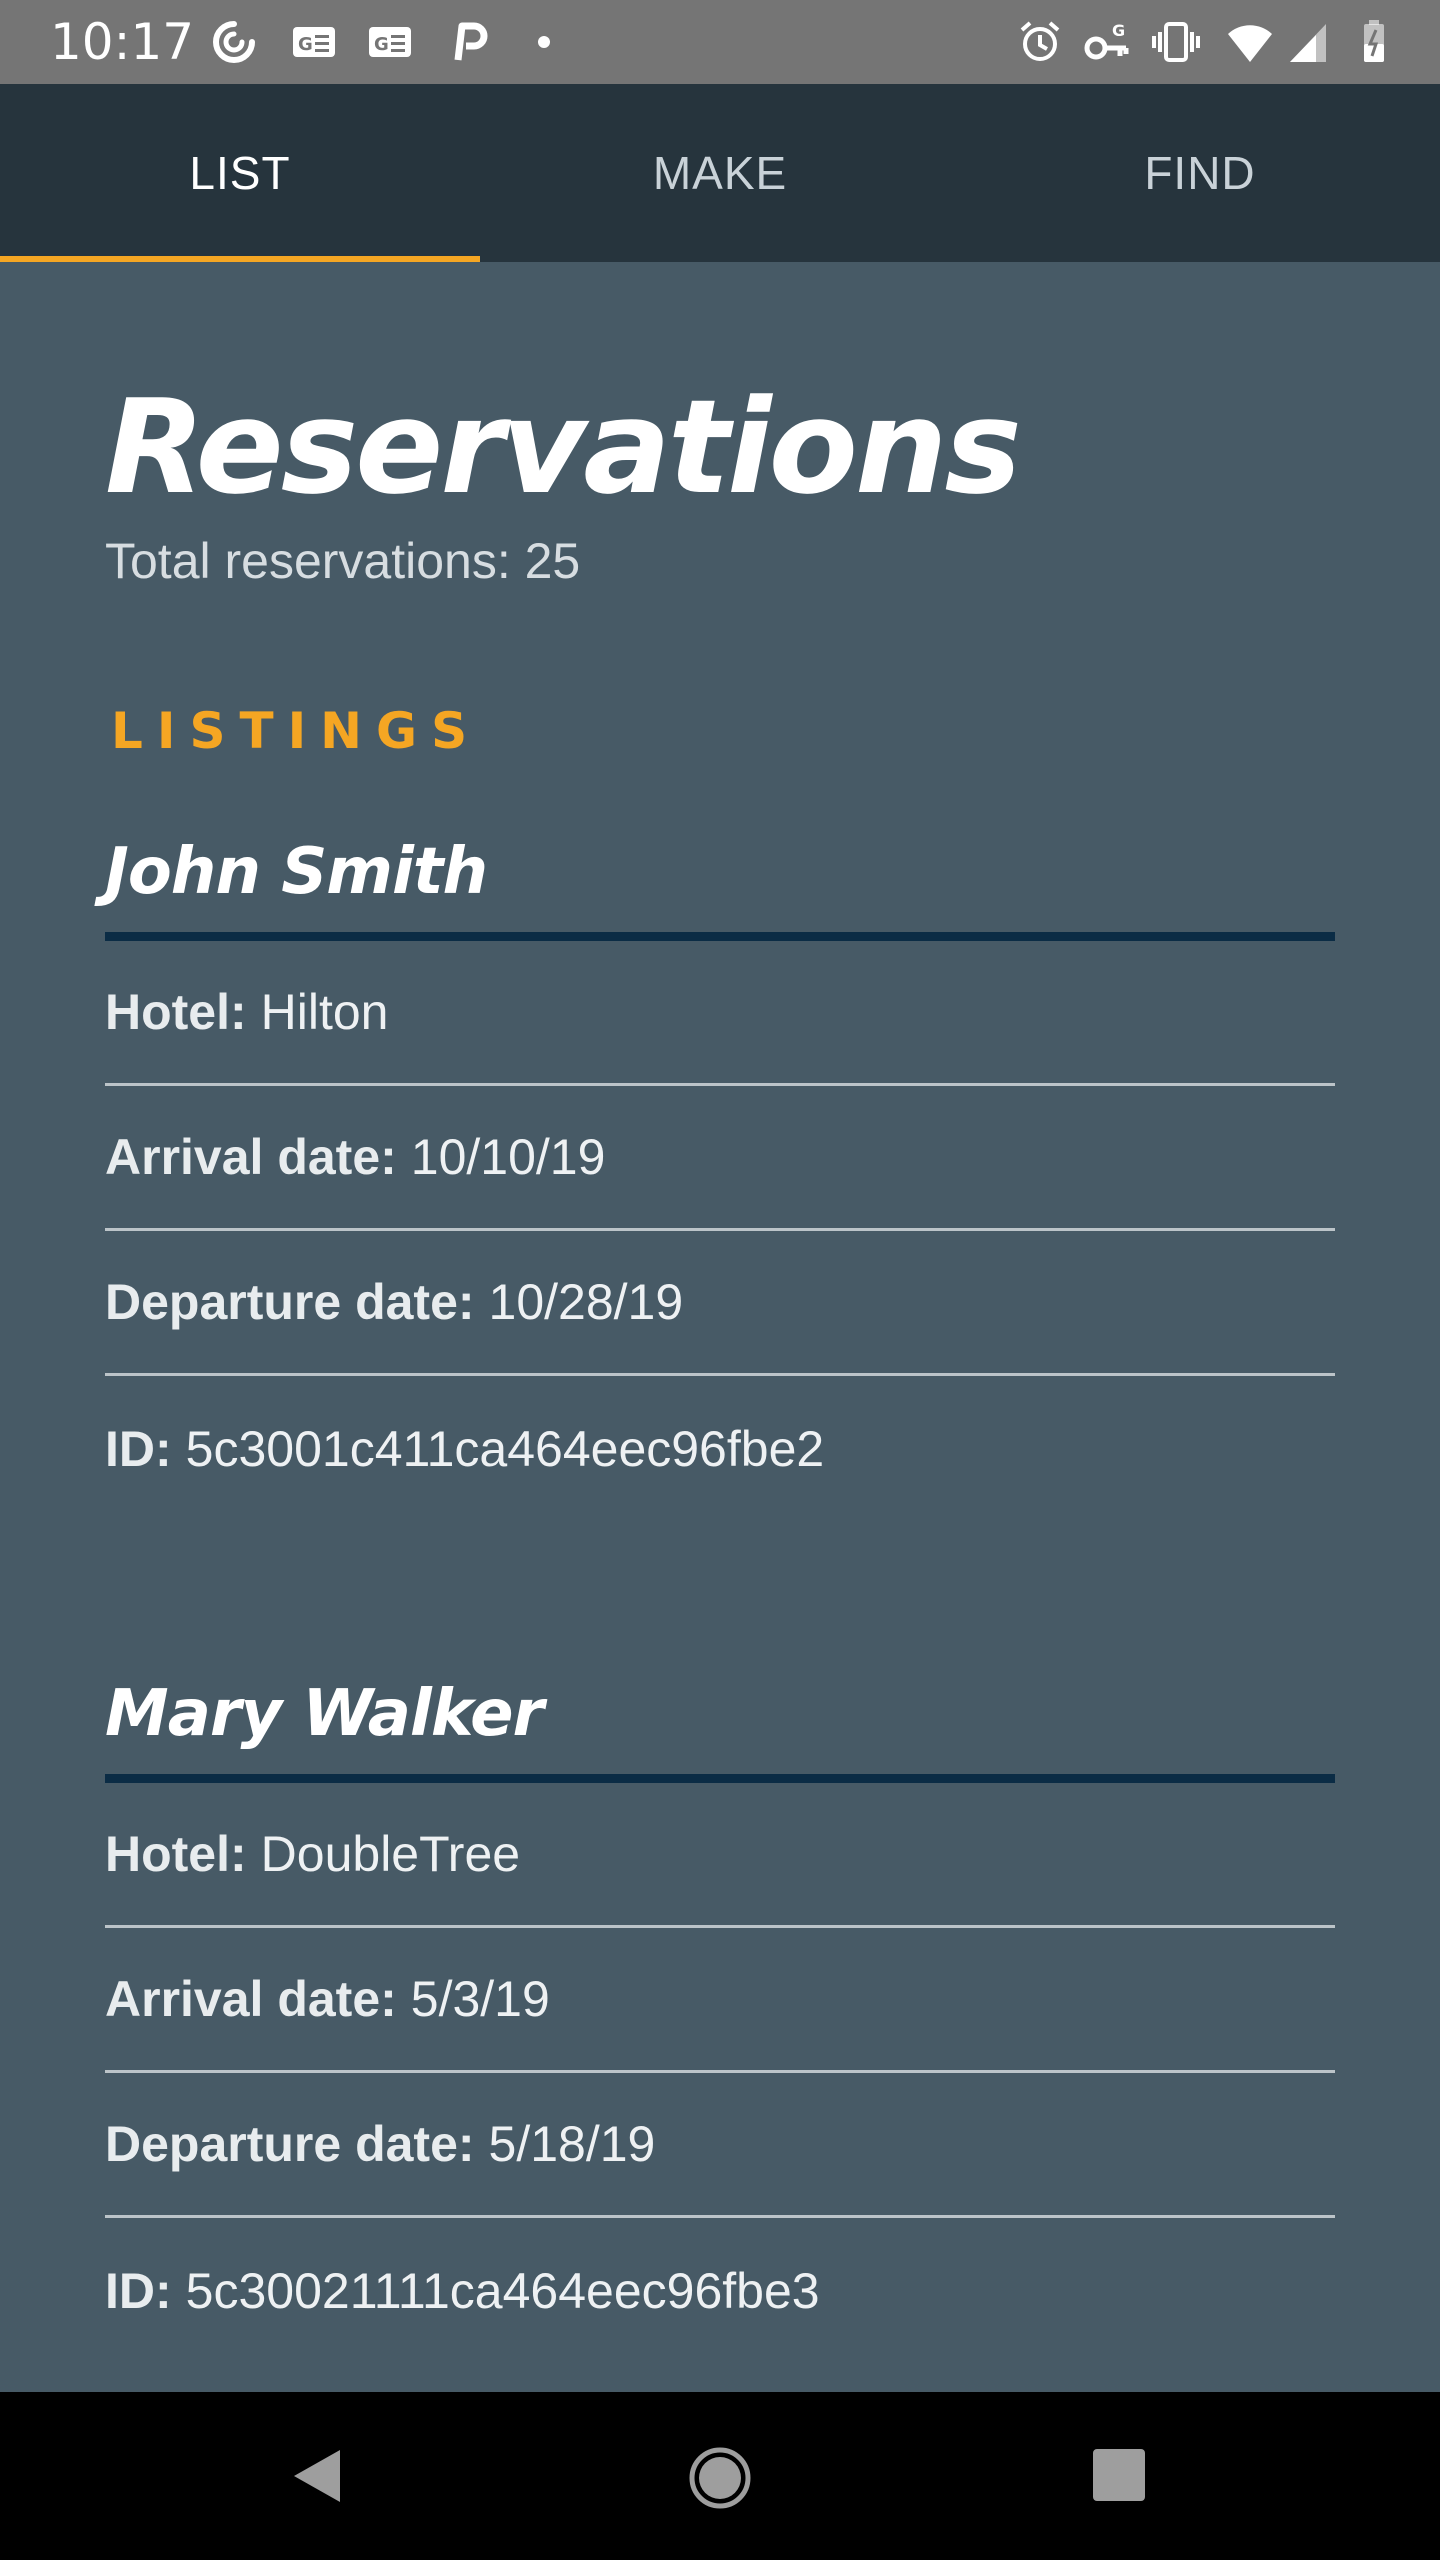 This screenshot has width=1440, height=2560. I want to click on id-value: 5c30021111ca464eec96fbe3, so click(502, 2290).